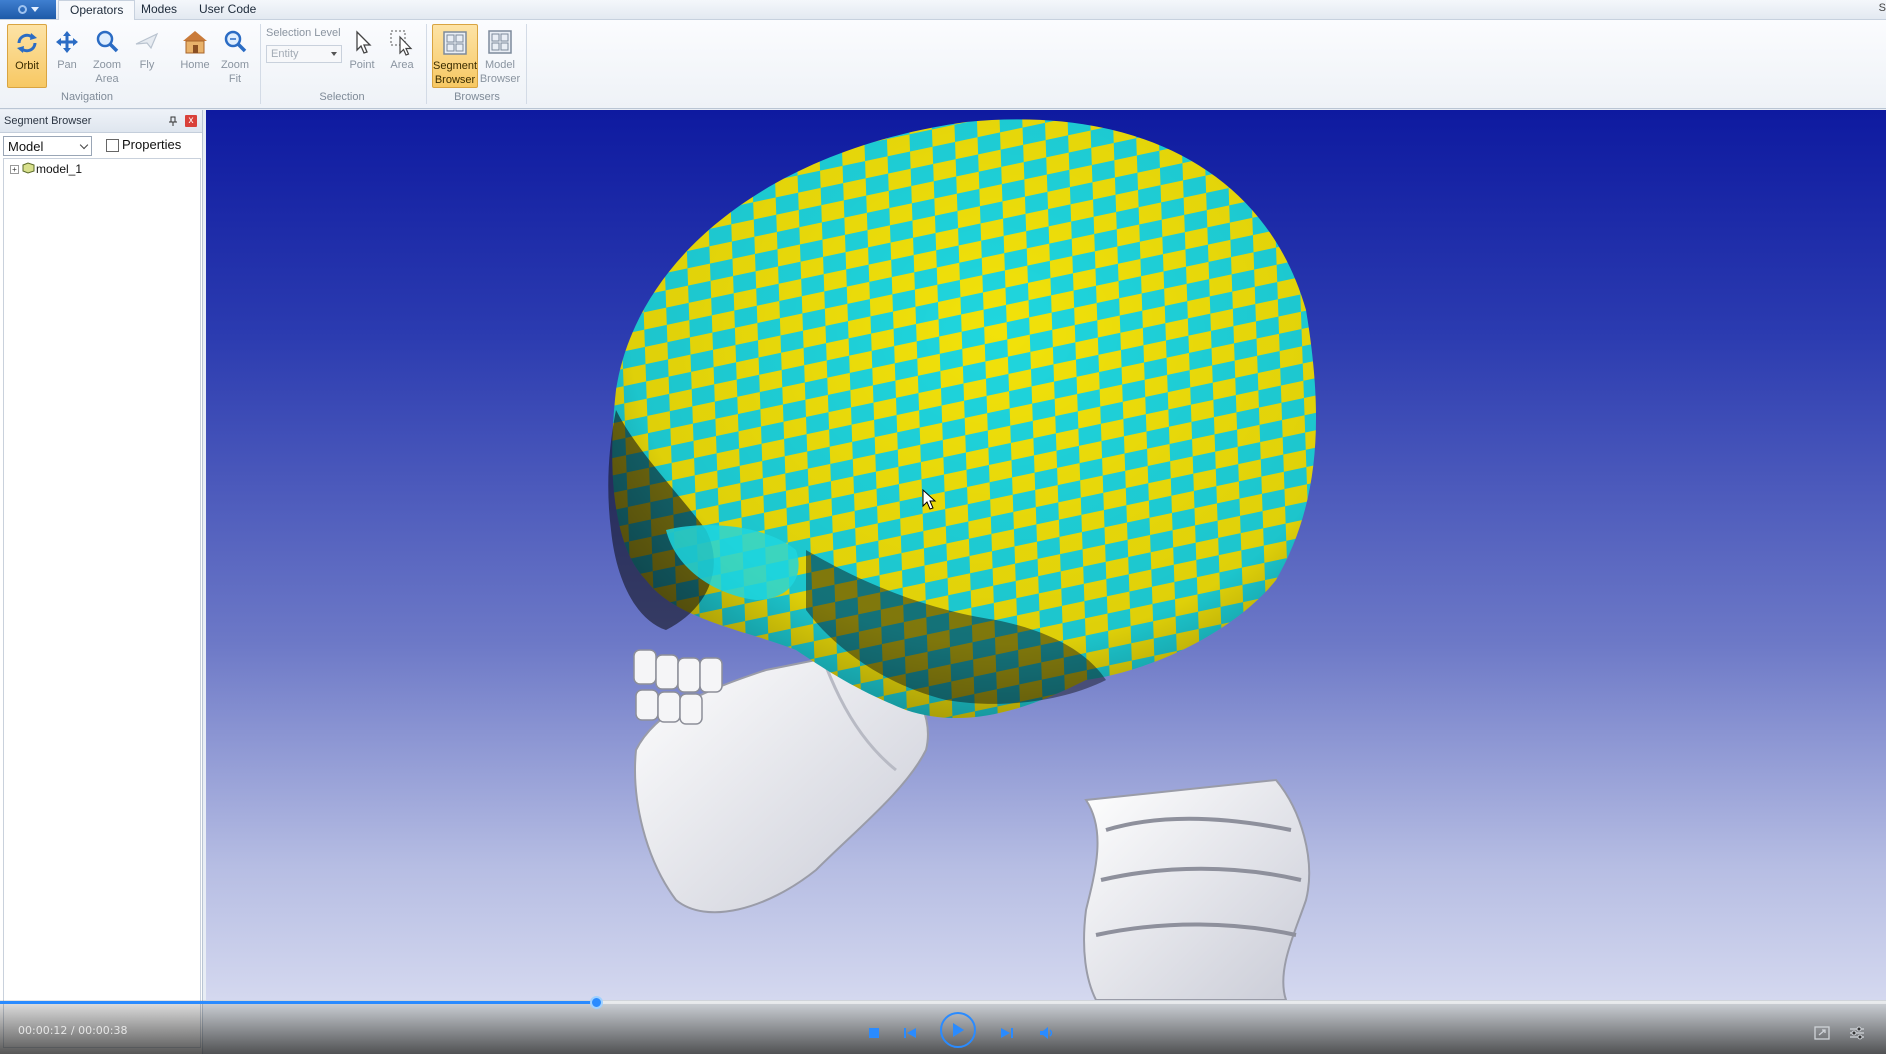 The height and width of the screenshot is (1054, 1886). Describe the element at coordinates (27, 43) in the screenshot. I see `orbit-icon` at that location.